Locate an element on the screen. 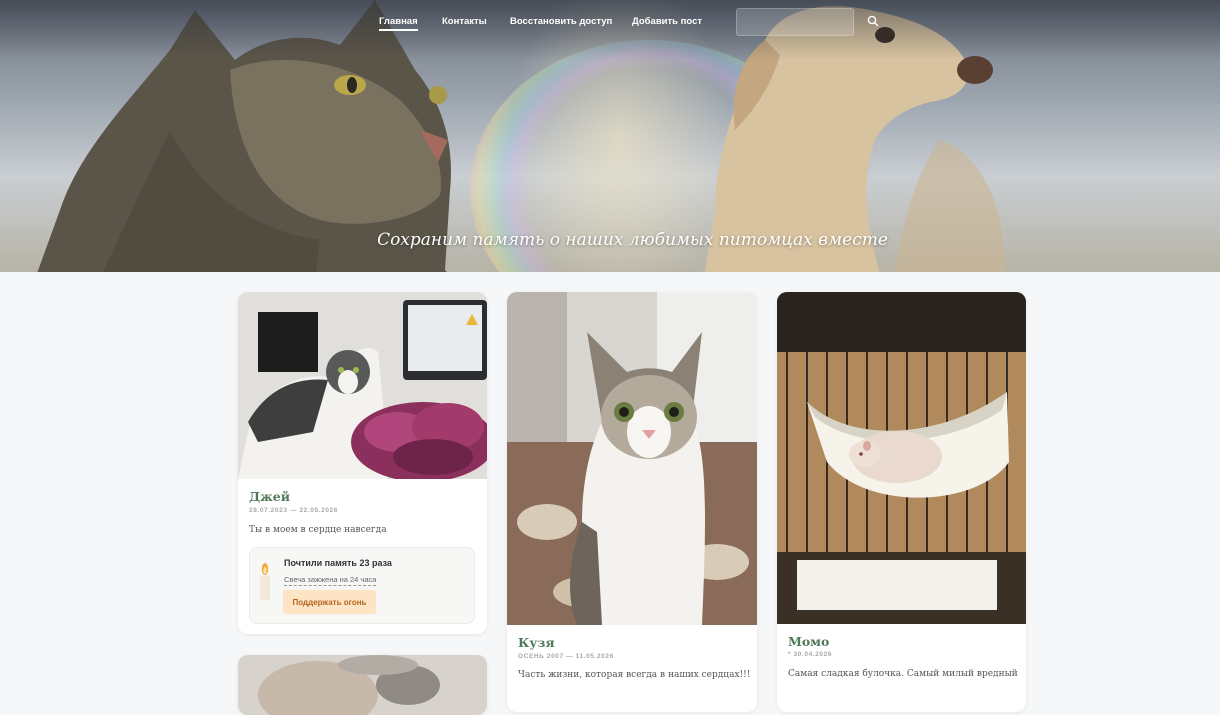 The height and width of the screenshot is (715, 1220). pet-dates: 28.07.2023 — 22.05.2026 is located at coordinates (293, 510).